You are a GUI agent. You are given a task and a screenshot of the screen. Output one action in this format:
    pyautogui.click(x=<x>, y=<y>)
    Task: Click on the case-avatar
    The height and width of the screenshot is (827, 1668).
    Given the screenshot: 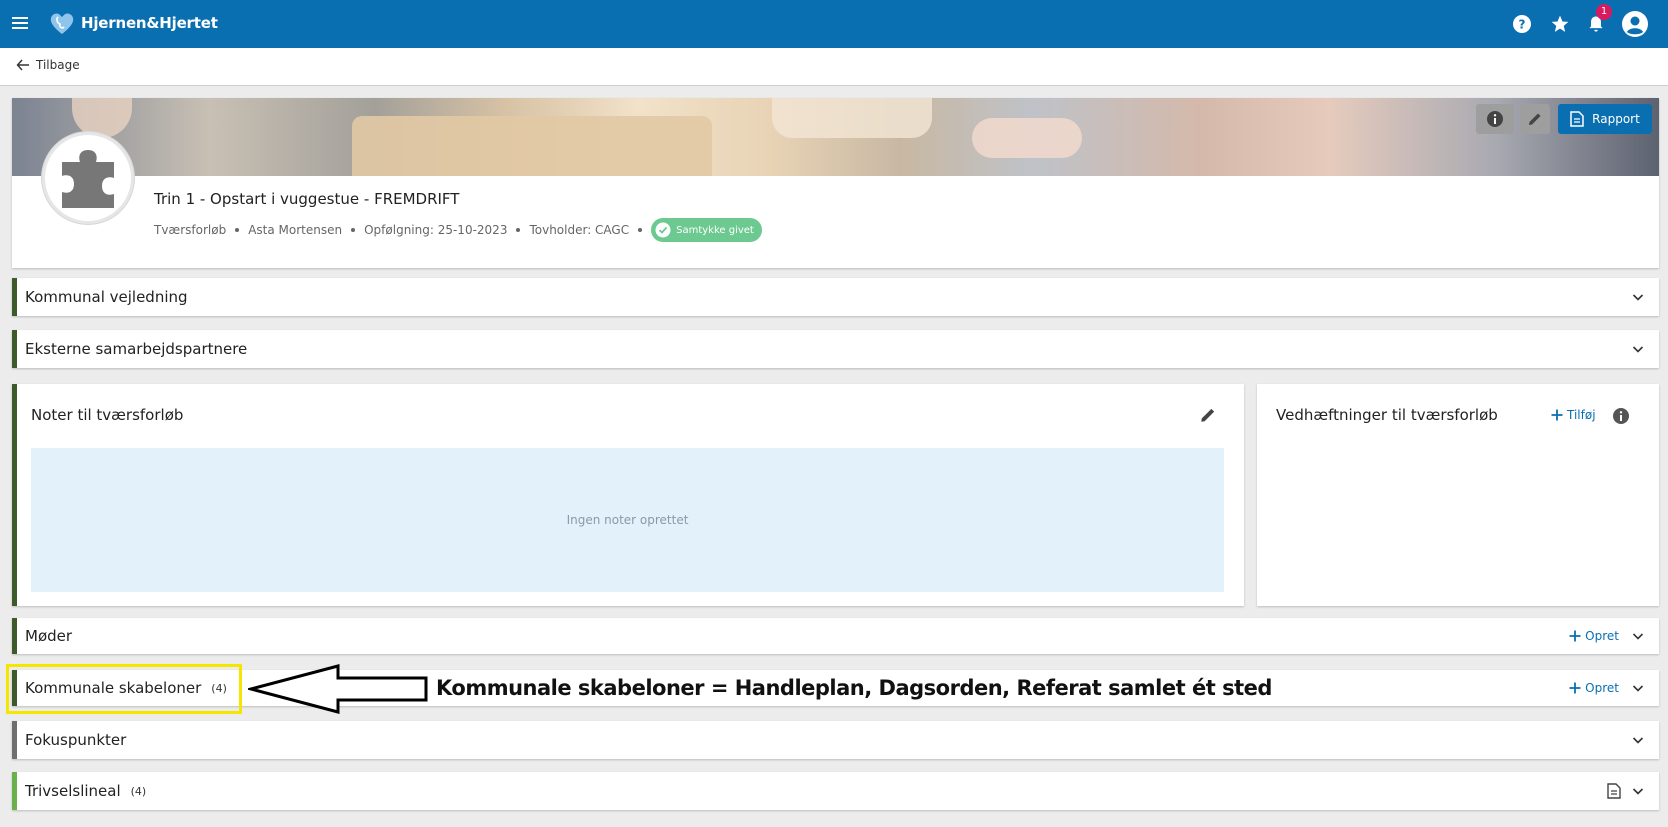 What is the action you would take?
    pyautogui.click(x=88, y=178)
    